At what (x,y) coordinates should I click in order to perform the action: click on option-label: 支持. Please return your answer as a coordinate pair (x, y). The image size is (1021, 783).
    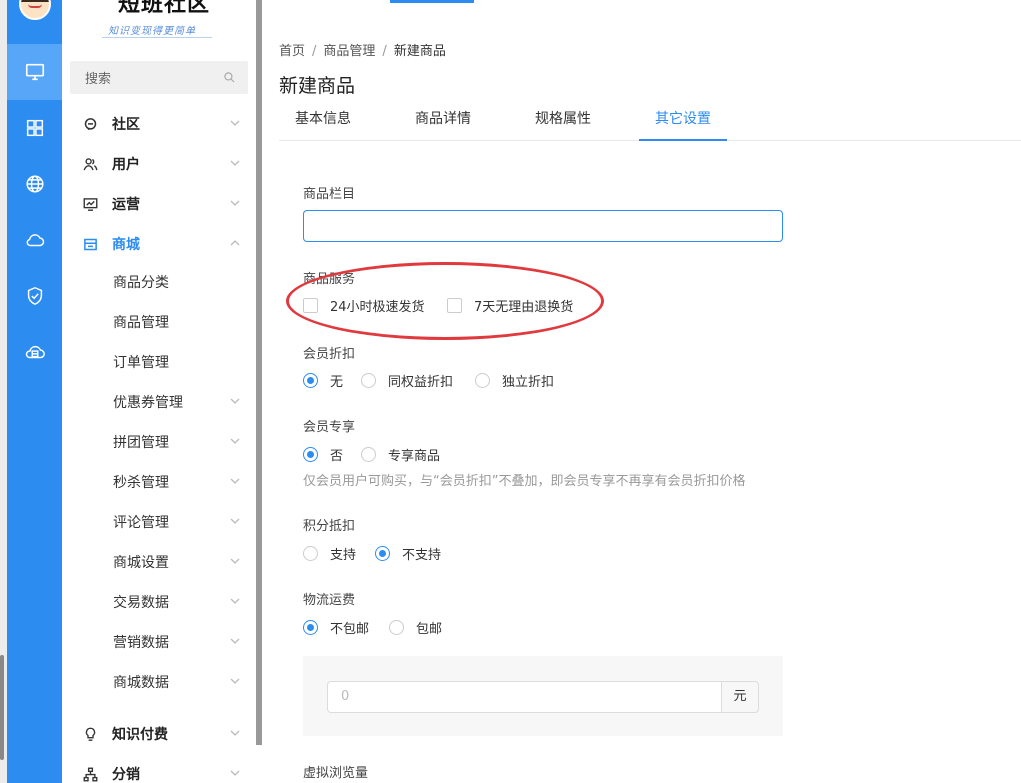
    Looking at the image, I should click on (343, 555).